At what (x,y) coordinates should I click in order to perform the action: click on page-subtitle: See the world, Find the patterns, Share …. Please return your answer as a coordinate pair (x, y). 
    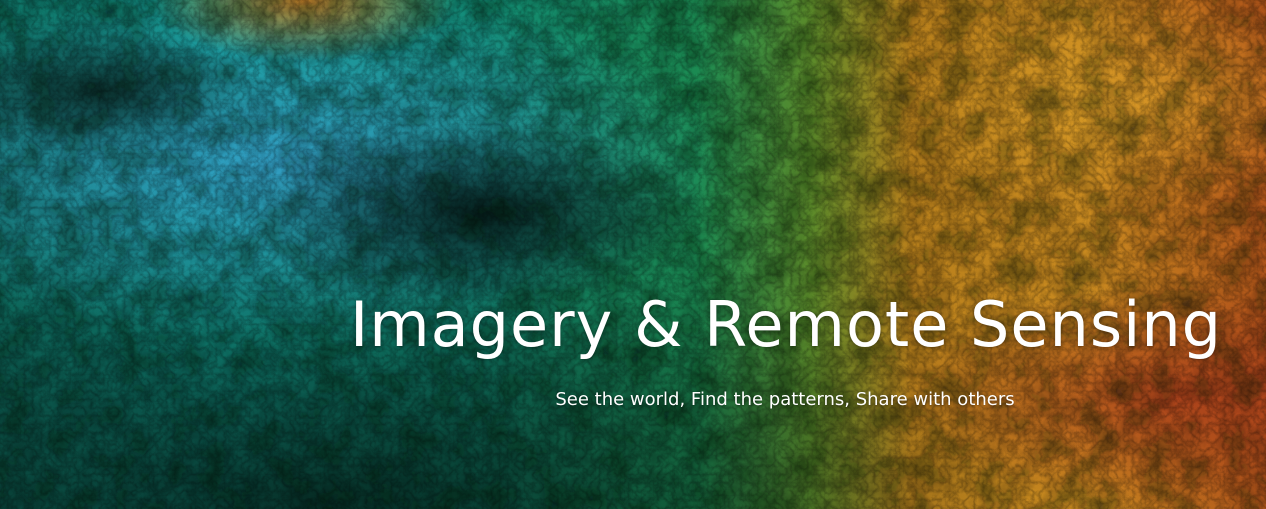
    Looking at the image, I should click on (785, 399).